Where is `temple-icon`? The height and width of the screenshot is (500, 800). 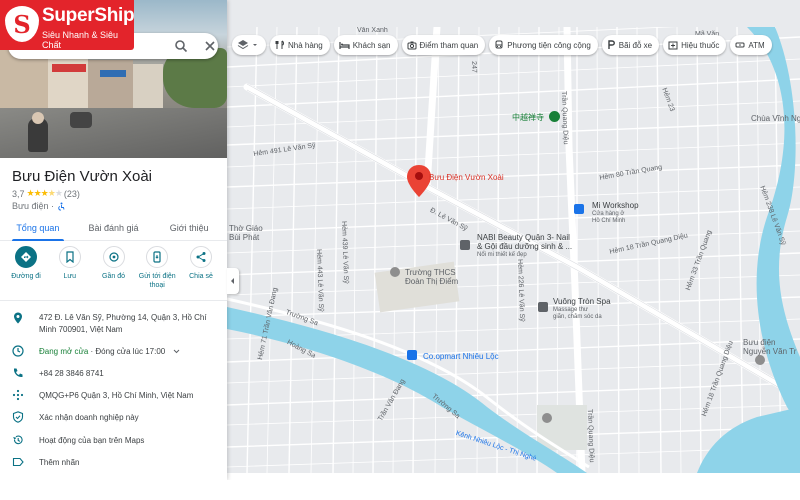 temple-icon is located at coordinates (554, 116).